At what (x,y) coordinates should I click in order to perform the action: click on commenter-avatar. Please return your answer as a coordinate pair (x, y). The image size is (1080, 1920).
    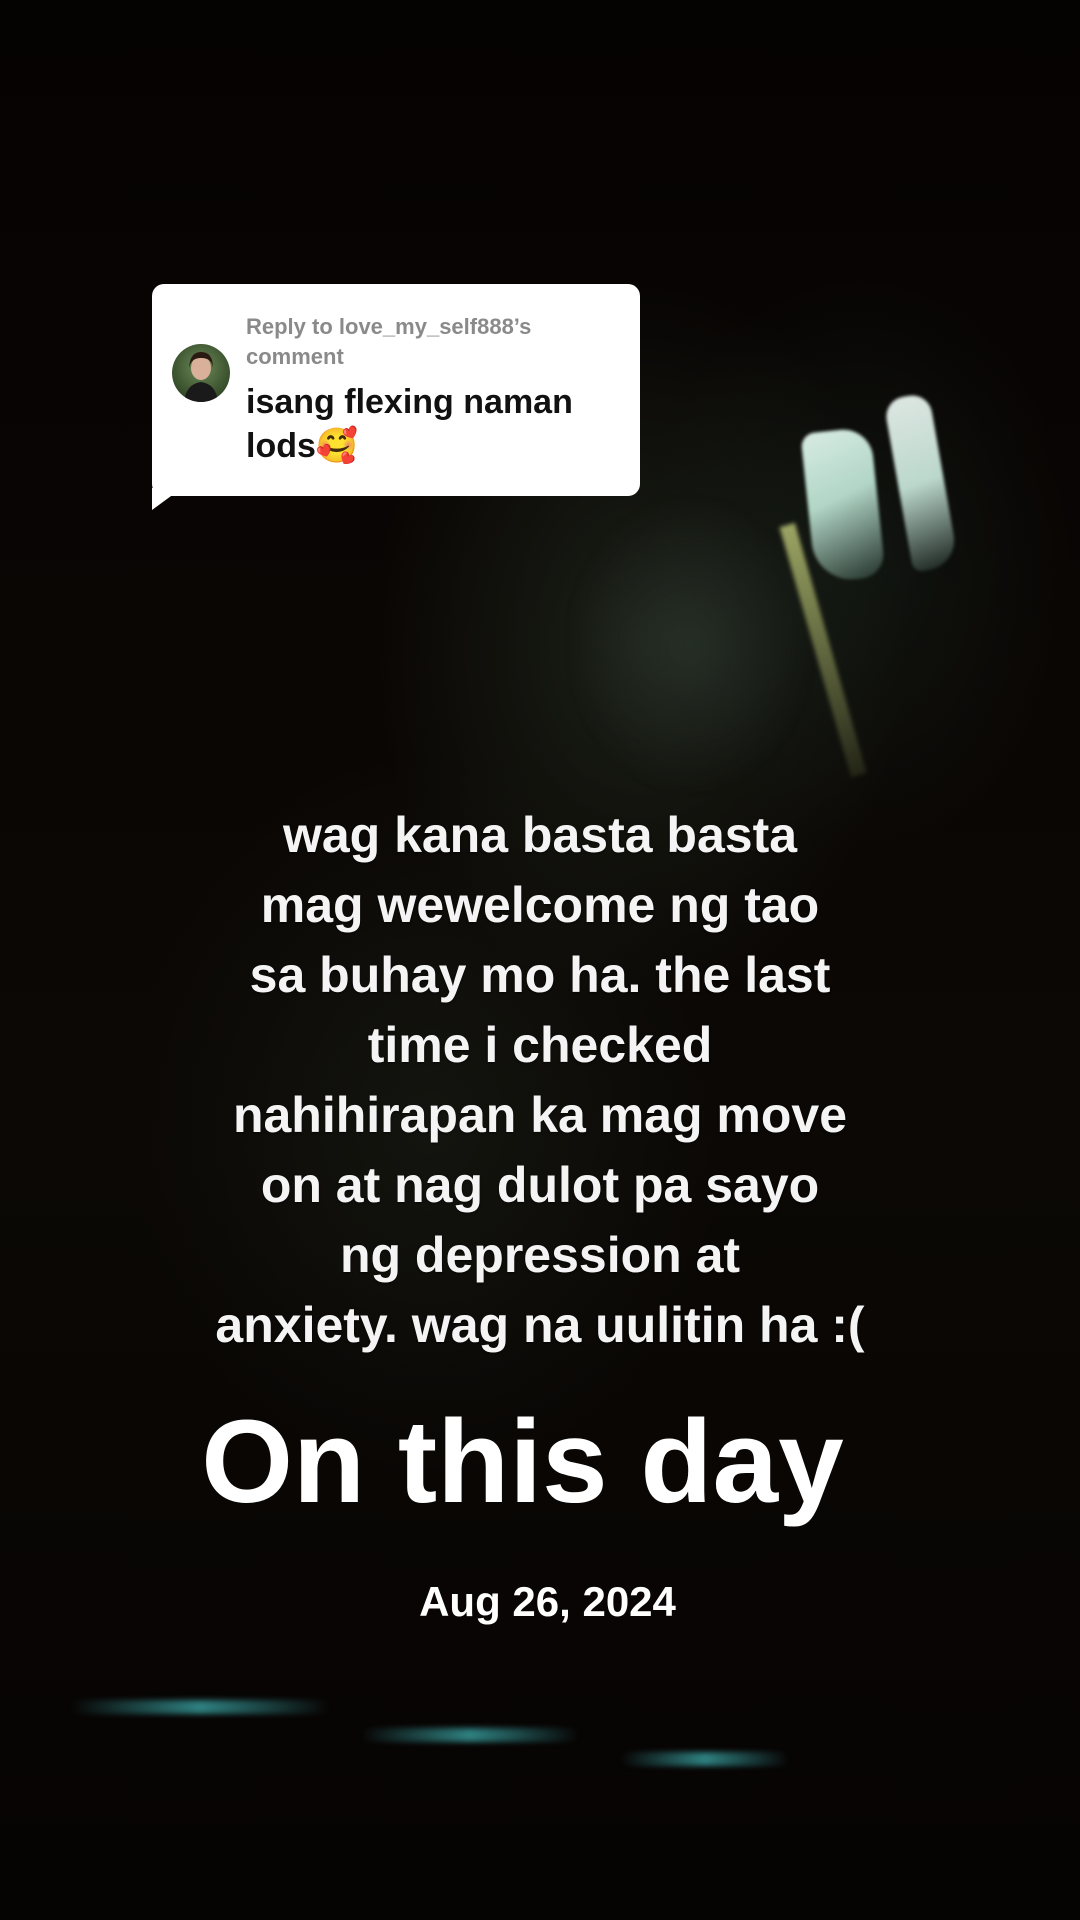
    Looking at the image, I should click on (201, 373).